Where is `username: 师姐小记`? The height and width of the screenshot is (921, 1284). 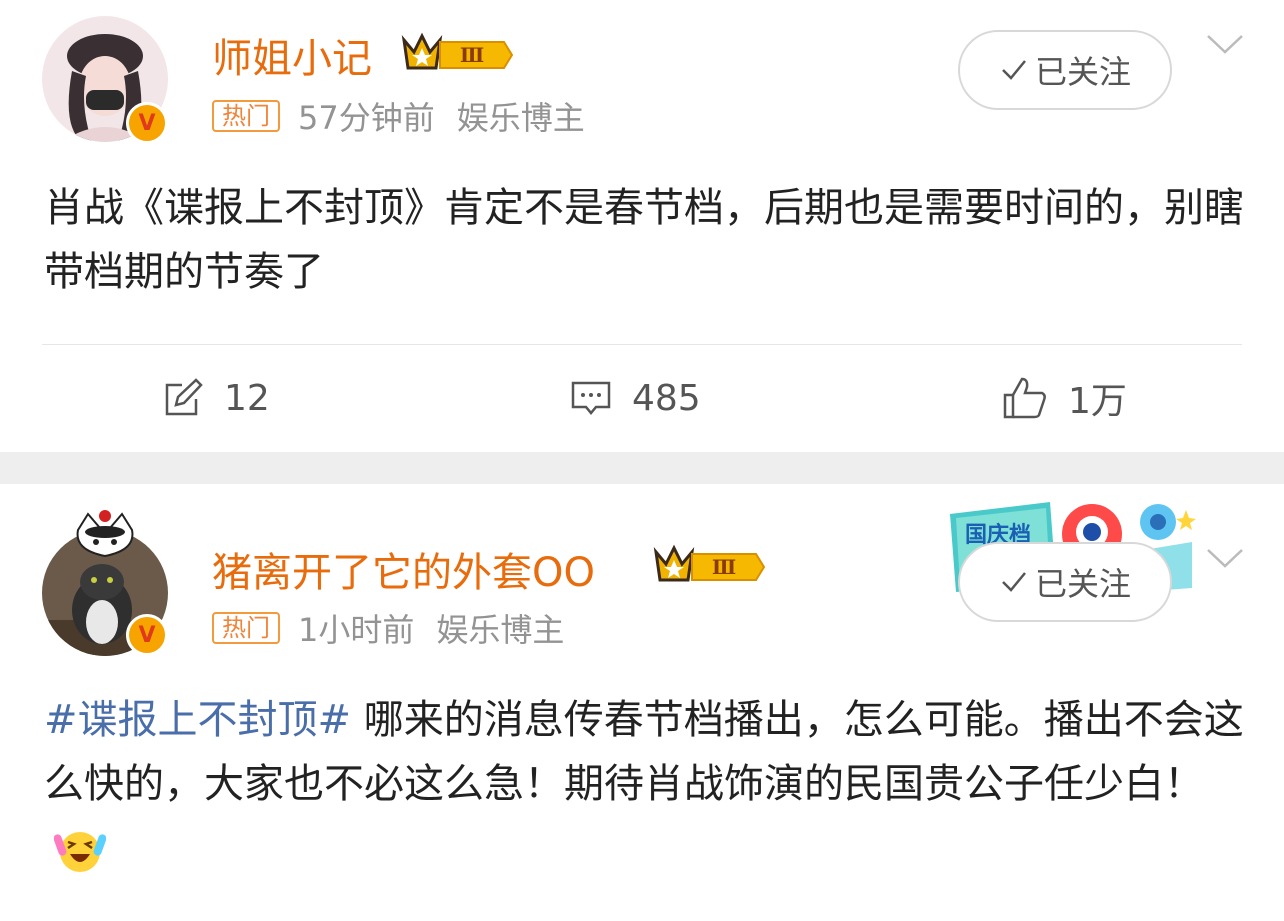 username: 师姐小记 is located at coordinates (292, 55).